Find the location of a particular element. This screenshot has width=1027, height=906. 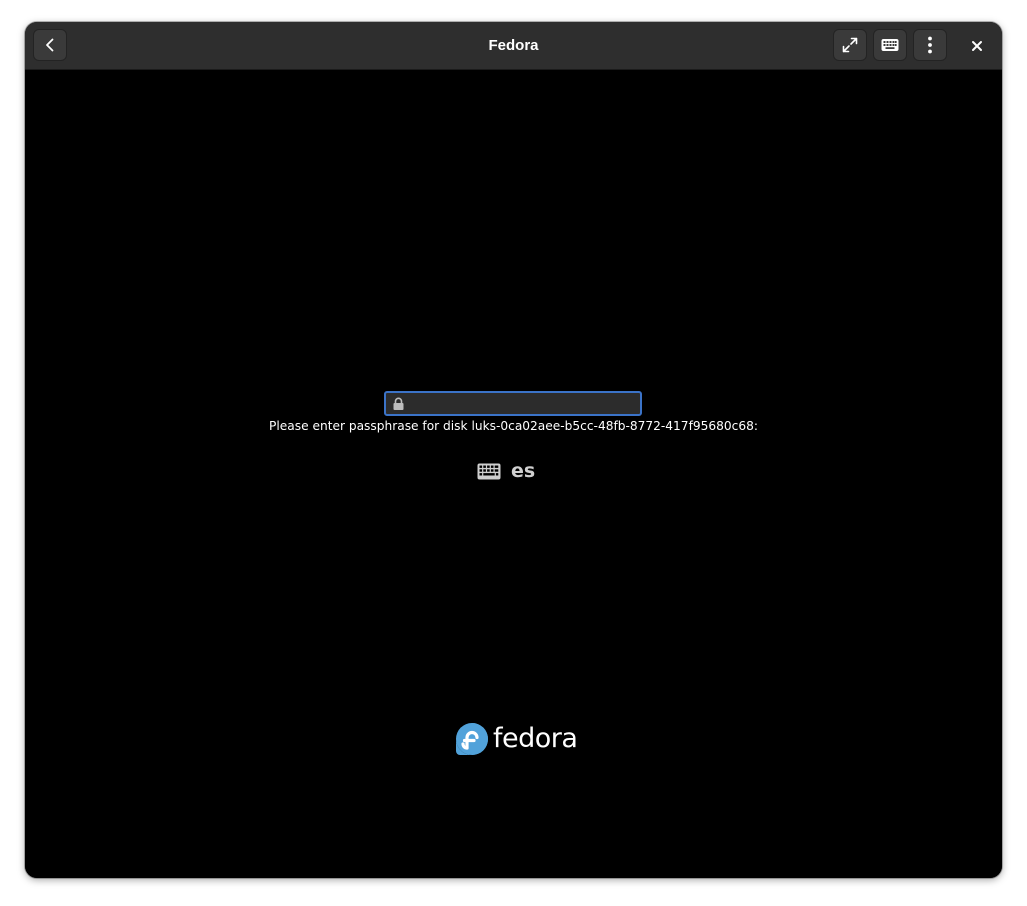

keyboard-layout-indicator: es is located at coordinates (506, 471).